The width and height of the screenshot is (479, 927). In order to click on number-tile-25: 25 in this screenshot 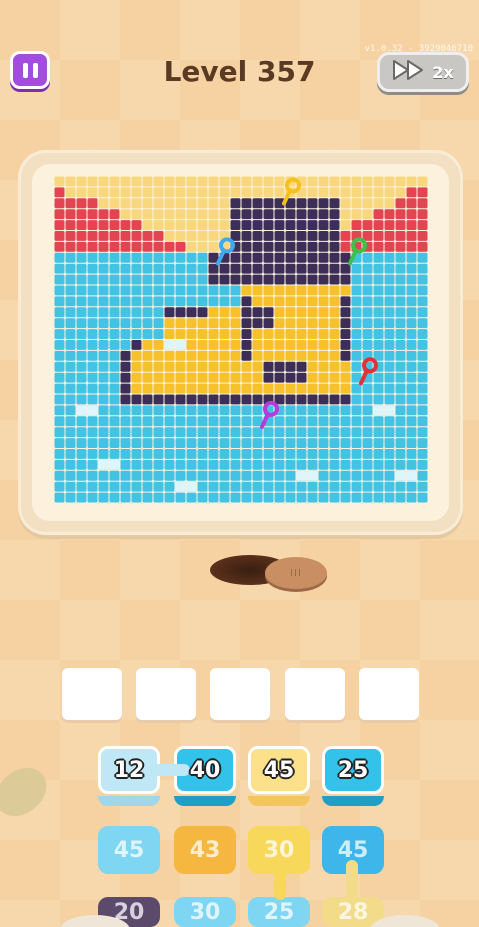, I will do `click(353, 770)`.